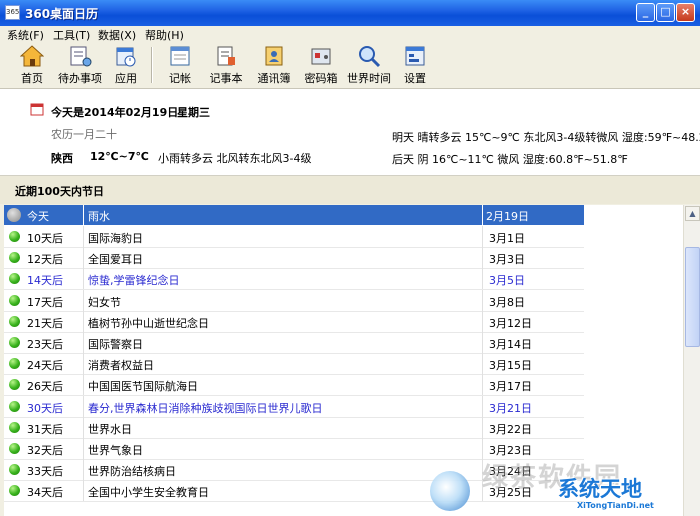 The image size is (700, 516). I want to click on contacts-icon, so click(274, 56).